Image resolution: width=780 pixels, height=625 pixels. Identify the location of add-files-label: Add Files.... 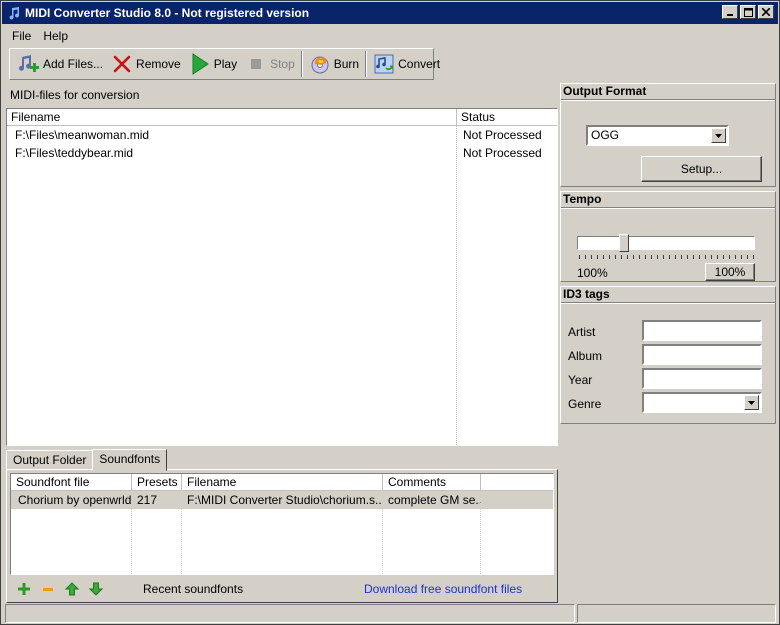
(73, 64).